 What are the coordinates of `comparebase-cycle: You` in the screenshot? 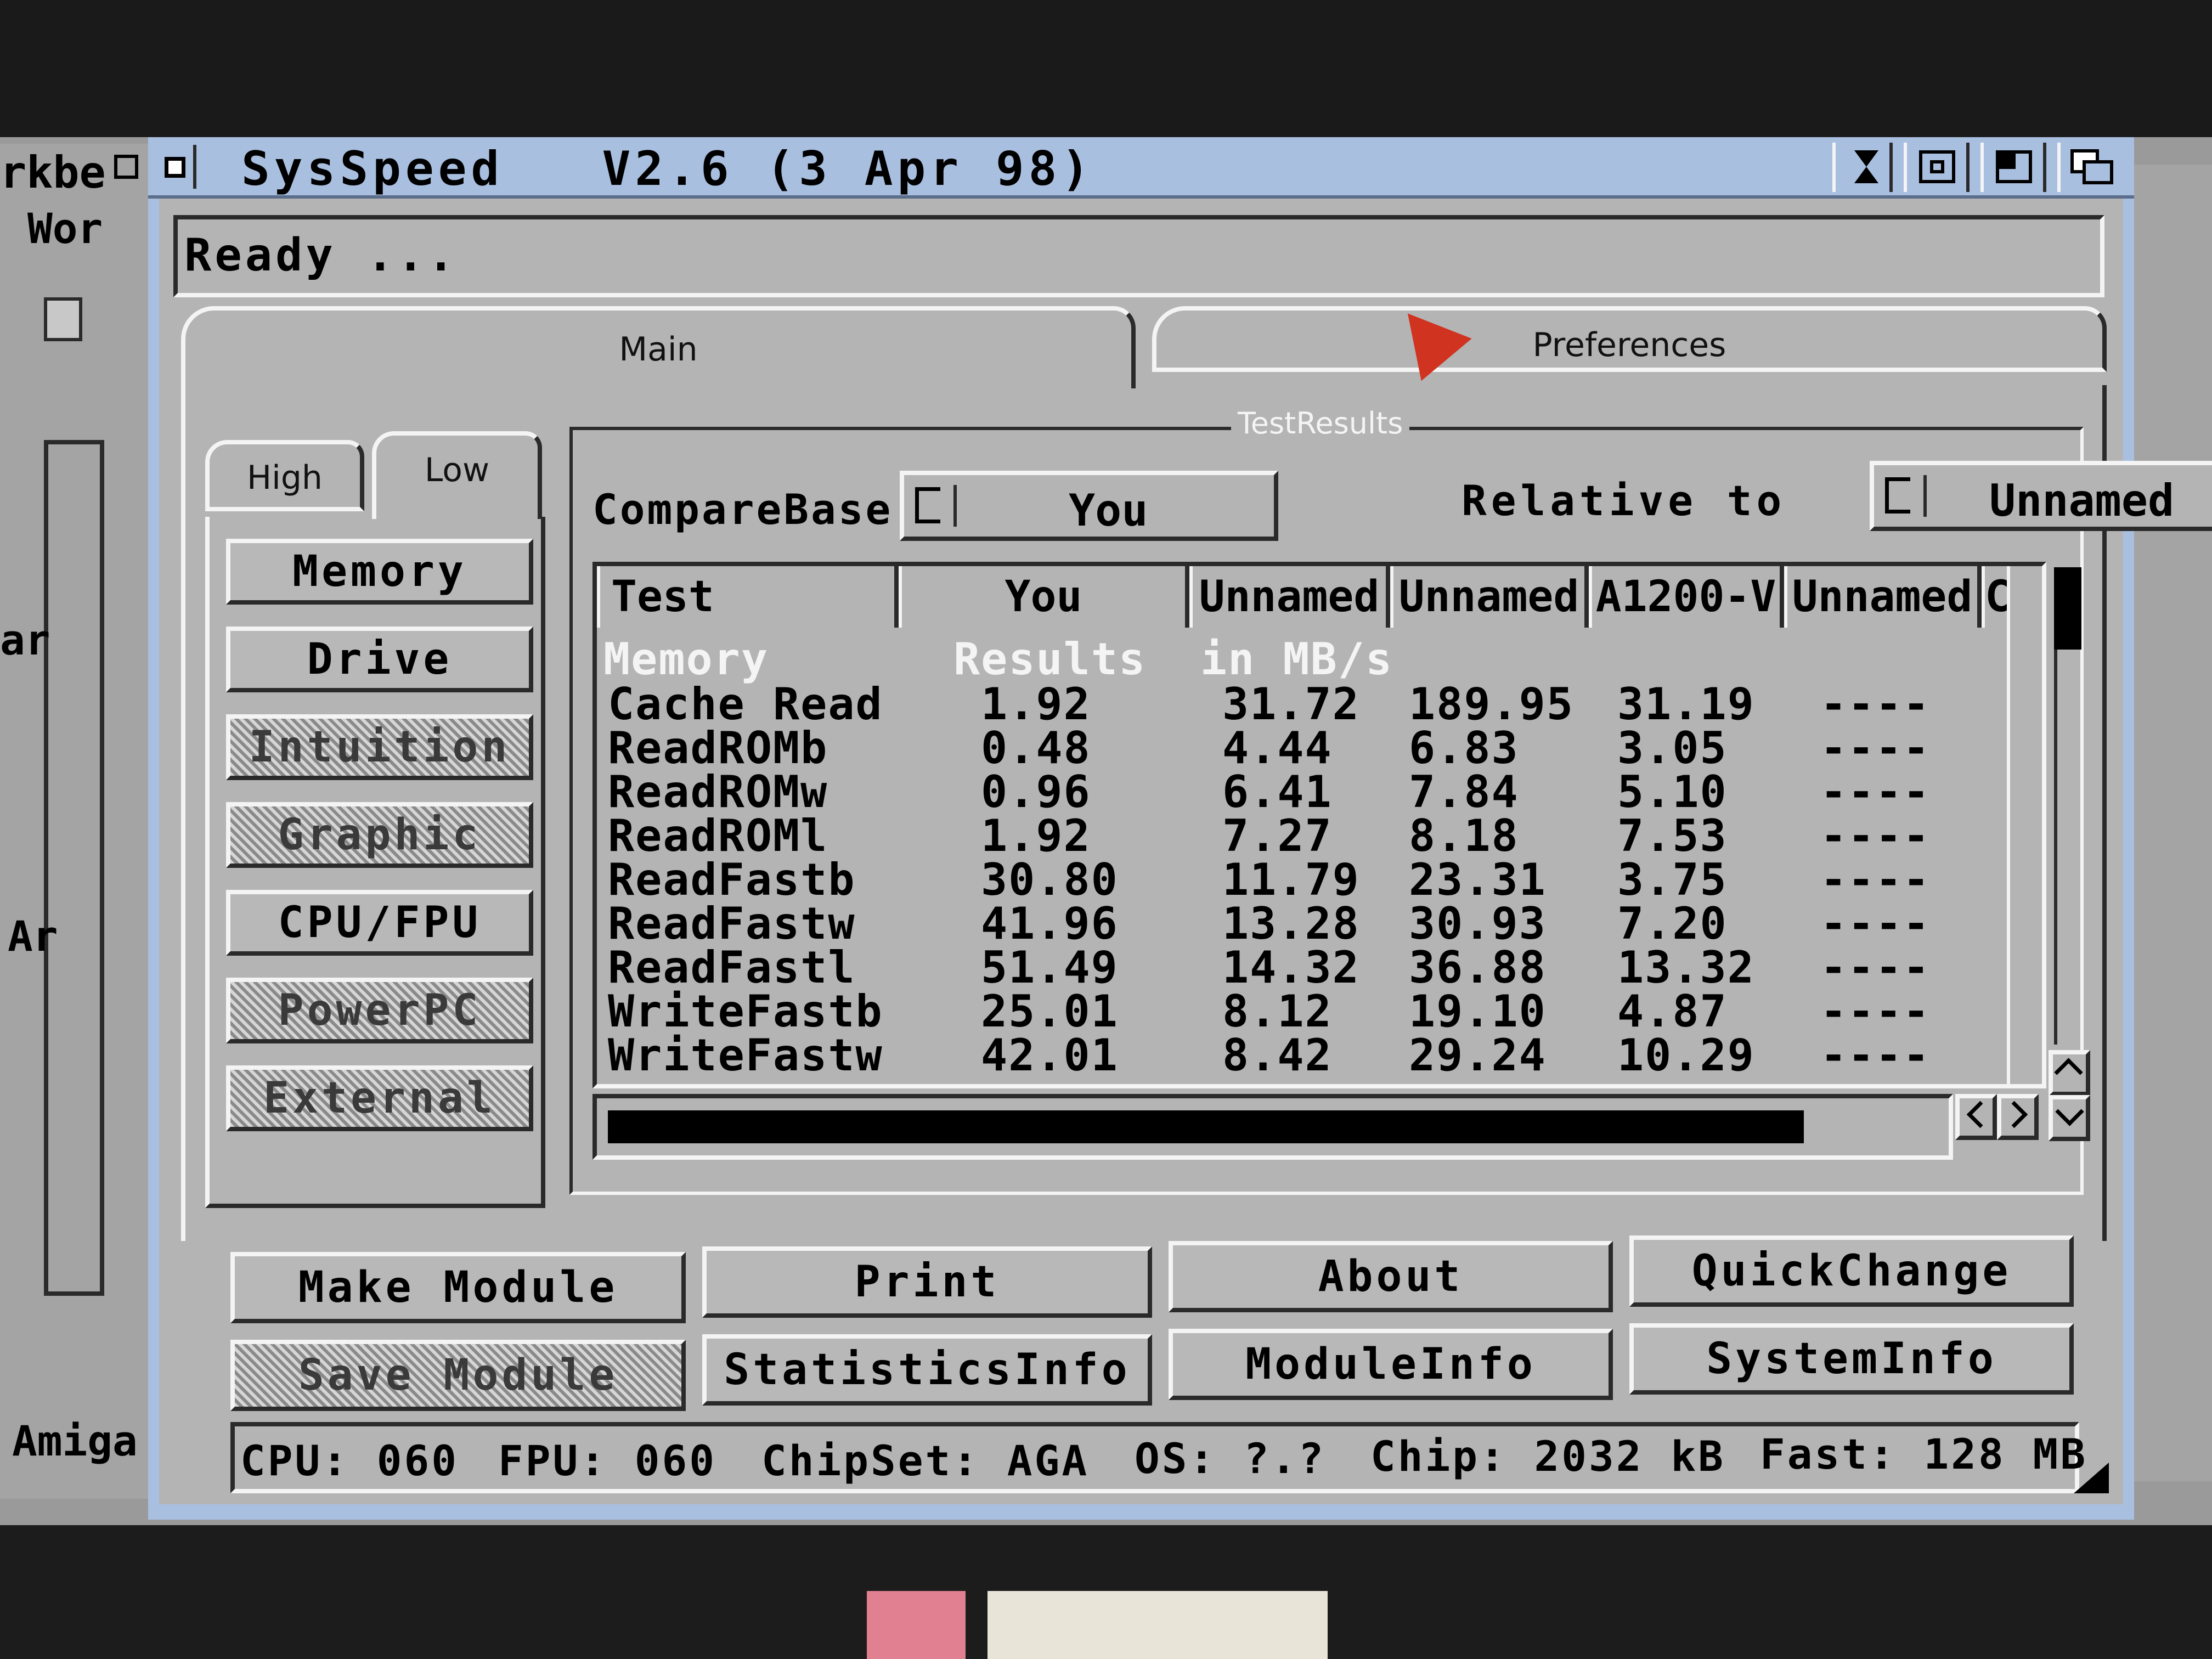 It's located at (1089, 506).